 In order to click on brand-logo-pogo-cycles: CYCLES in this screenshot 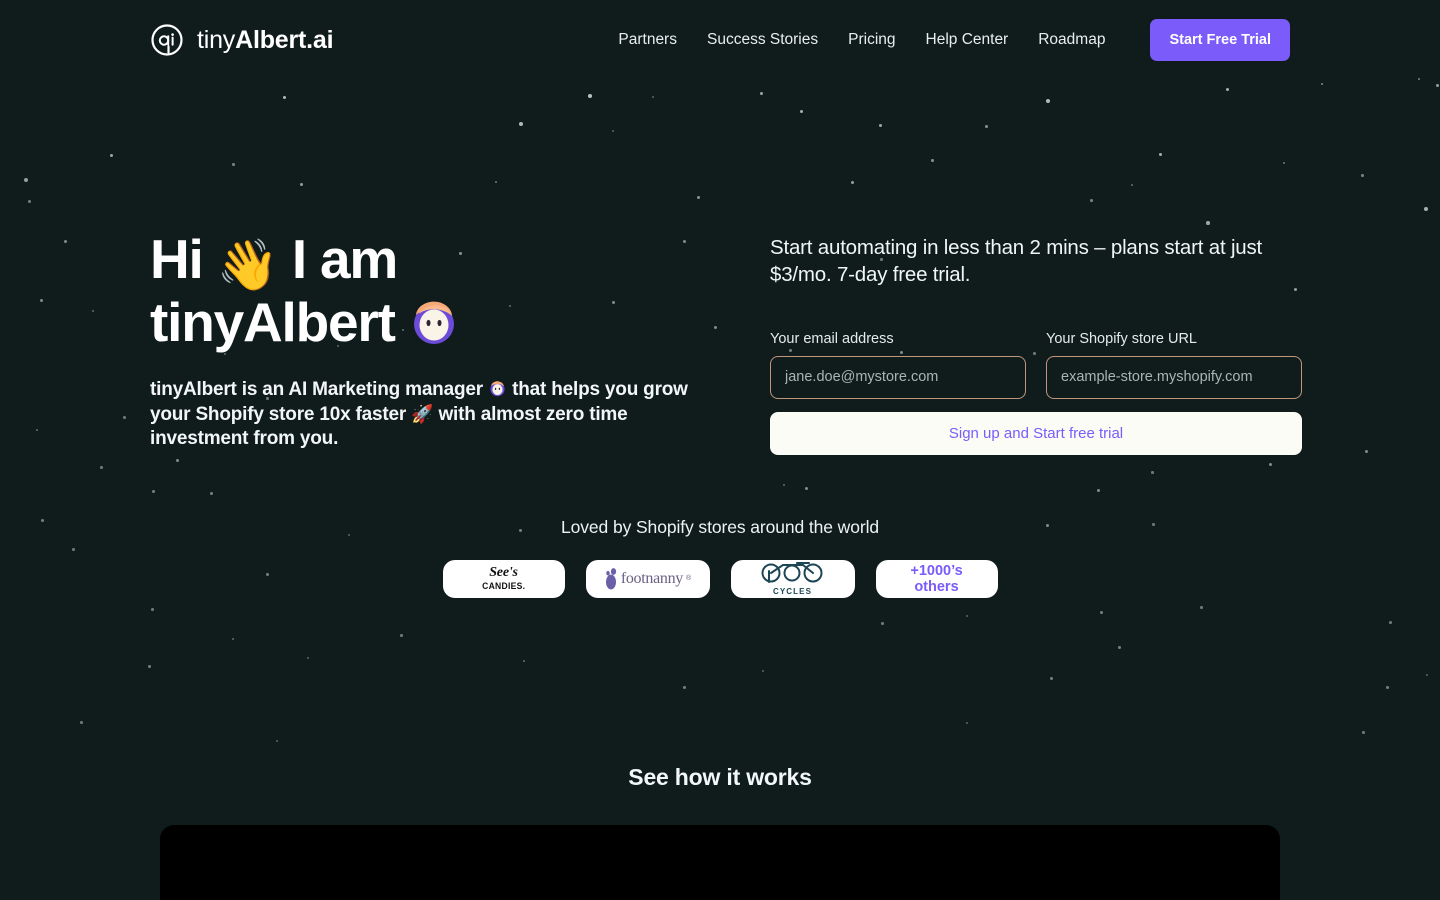, I will do `click(792, 578)`.